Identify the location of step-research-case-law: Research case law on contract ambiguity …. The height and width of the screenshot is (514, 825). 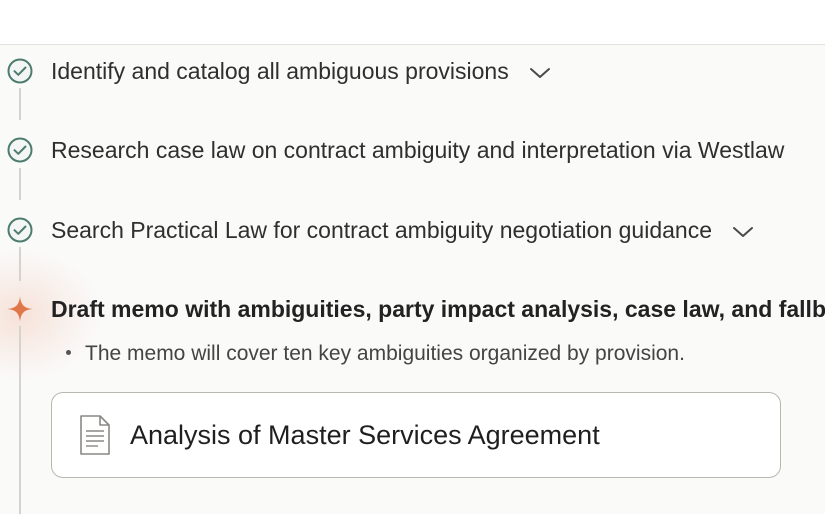
(412, 150).